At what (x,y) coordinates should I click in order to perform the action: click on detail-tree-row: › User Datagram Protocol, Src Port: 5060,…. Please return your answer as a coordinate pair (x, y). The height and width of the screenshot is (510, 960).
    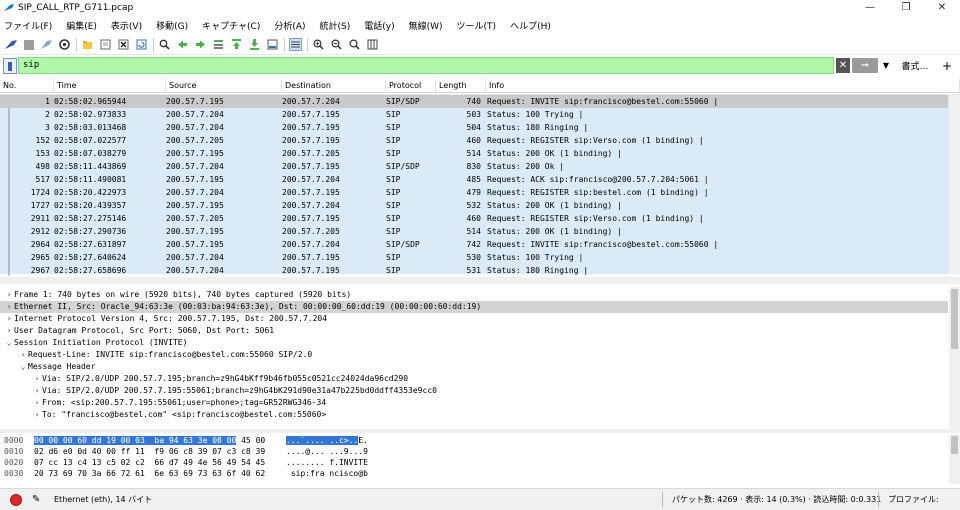
    Looking at the image, I should click on (474, 331).